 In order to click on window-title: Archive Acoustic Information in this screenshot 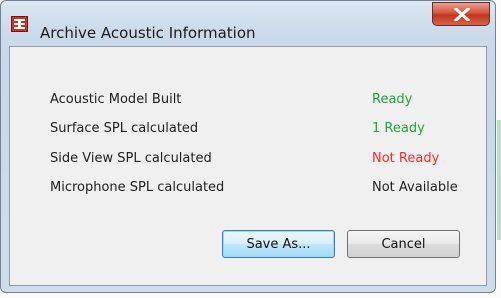, I will do `click(148, 33)`.